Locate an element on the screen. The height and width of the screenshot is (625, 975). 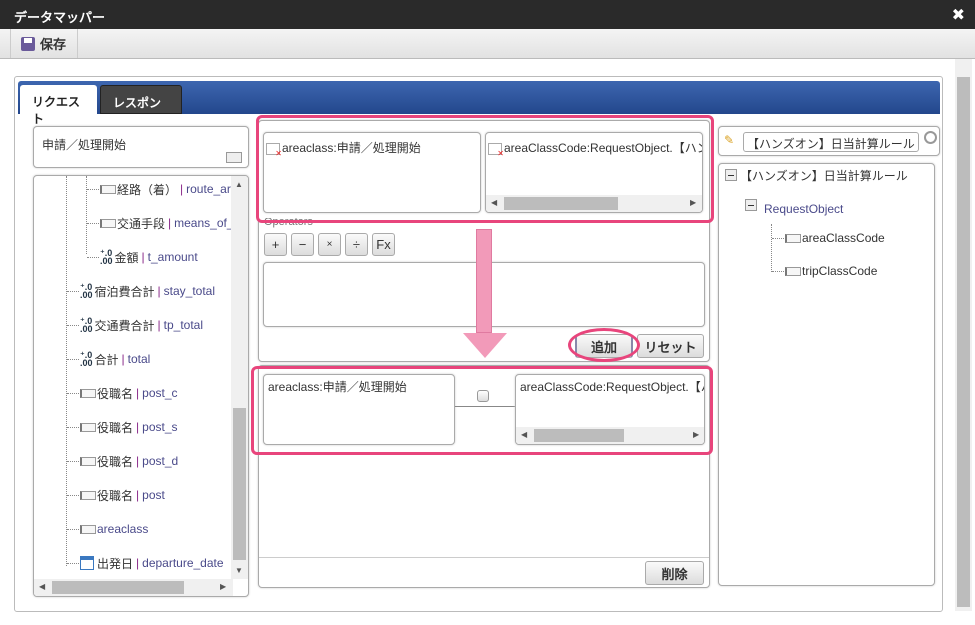
reset-button: リセット is located at coordinates (670, 346).